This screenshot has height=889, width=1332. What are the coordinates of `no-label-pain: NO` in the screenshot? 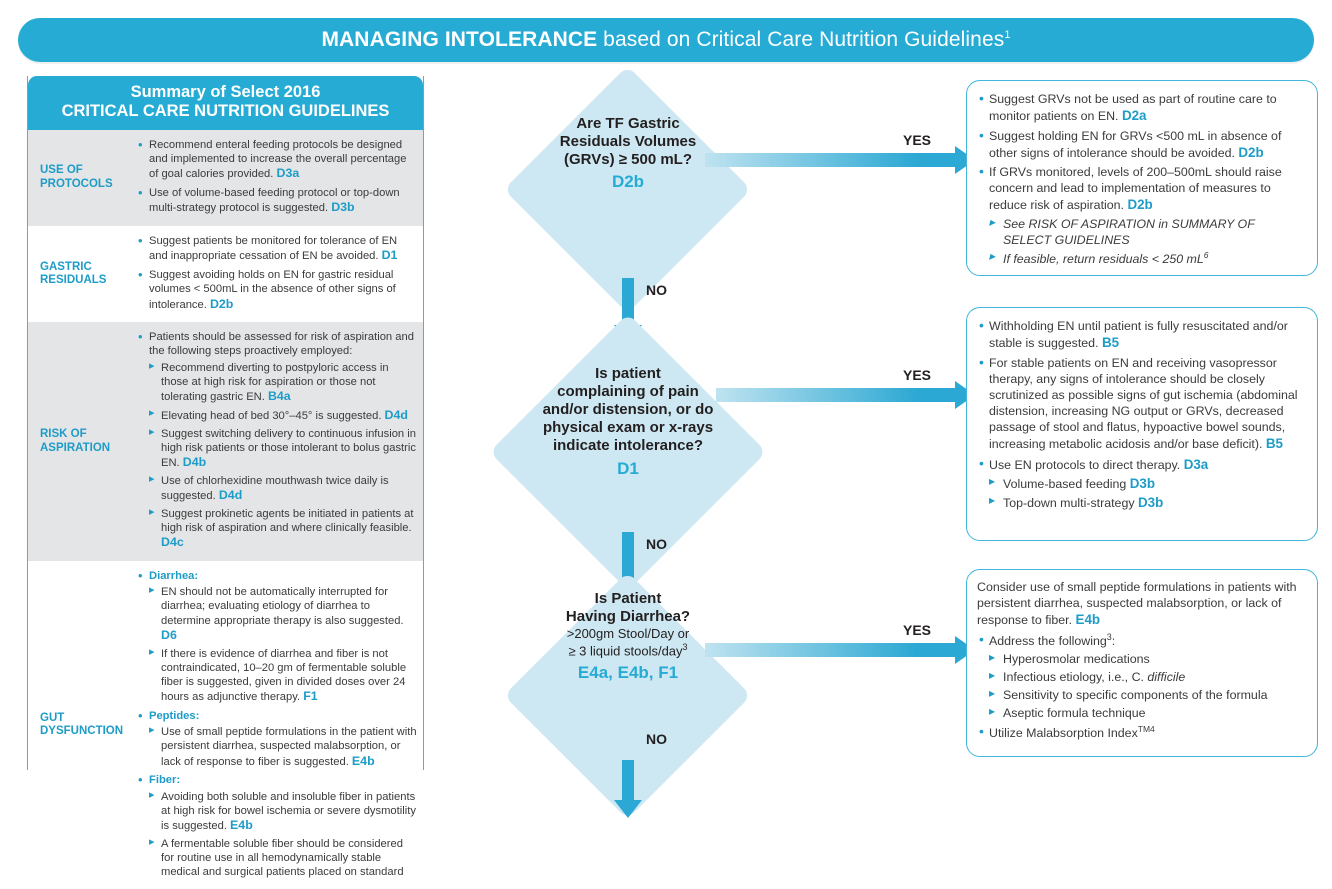 It's located at (656, 544).